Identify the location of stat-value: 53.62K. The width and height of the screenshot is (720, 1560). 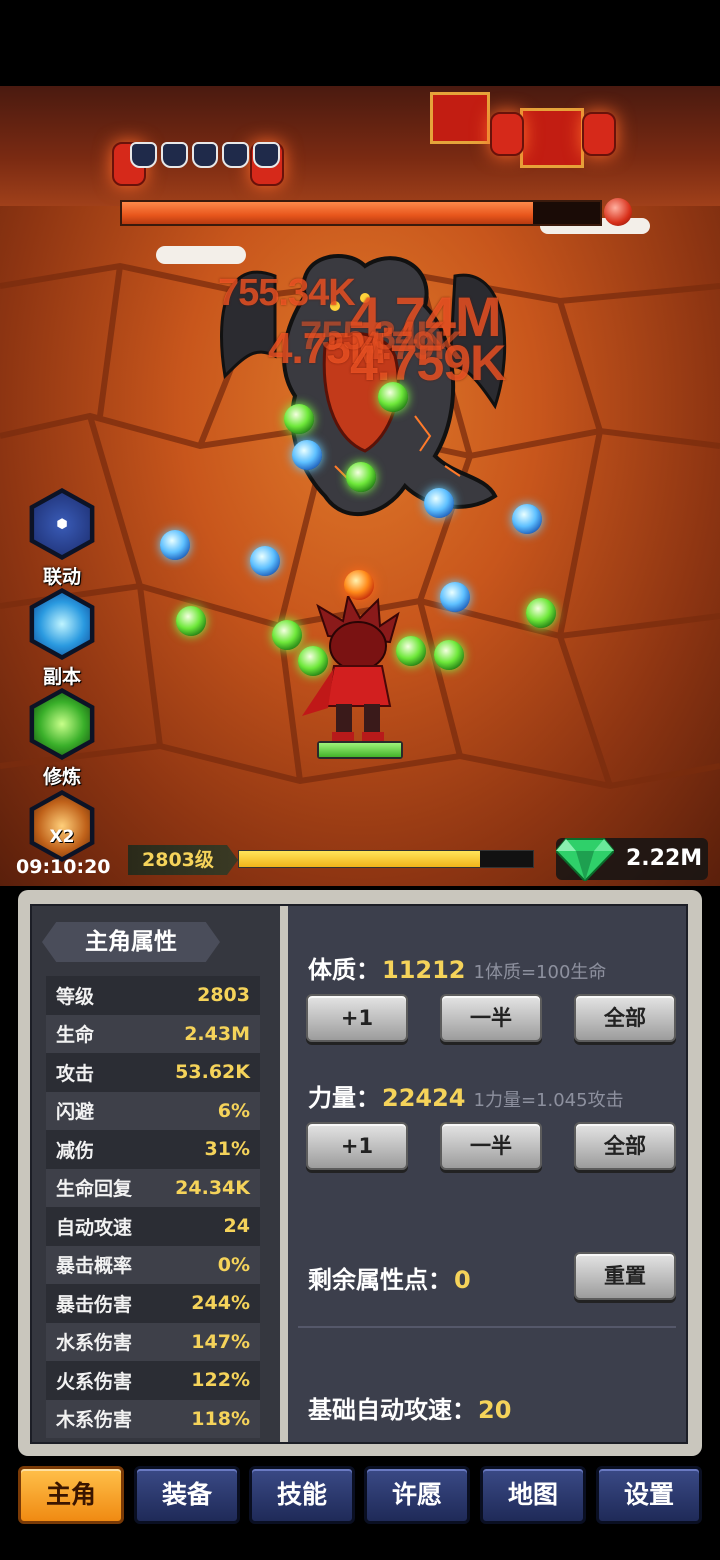
(212, 1072).